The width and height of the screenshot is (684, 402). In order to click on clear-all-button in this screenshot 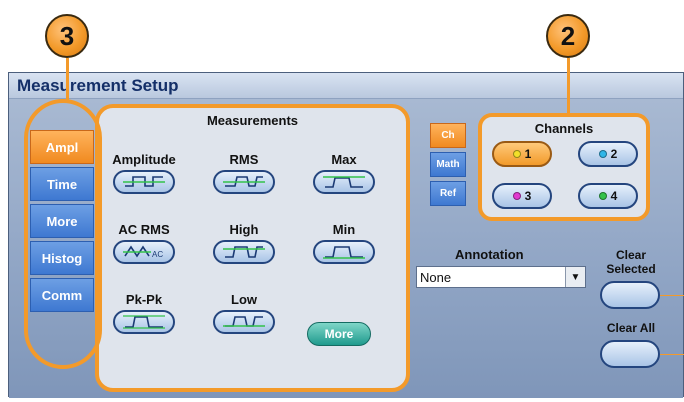, I will do `click(630, 354)`.